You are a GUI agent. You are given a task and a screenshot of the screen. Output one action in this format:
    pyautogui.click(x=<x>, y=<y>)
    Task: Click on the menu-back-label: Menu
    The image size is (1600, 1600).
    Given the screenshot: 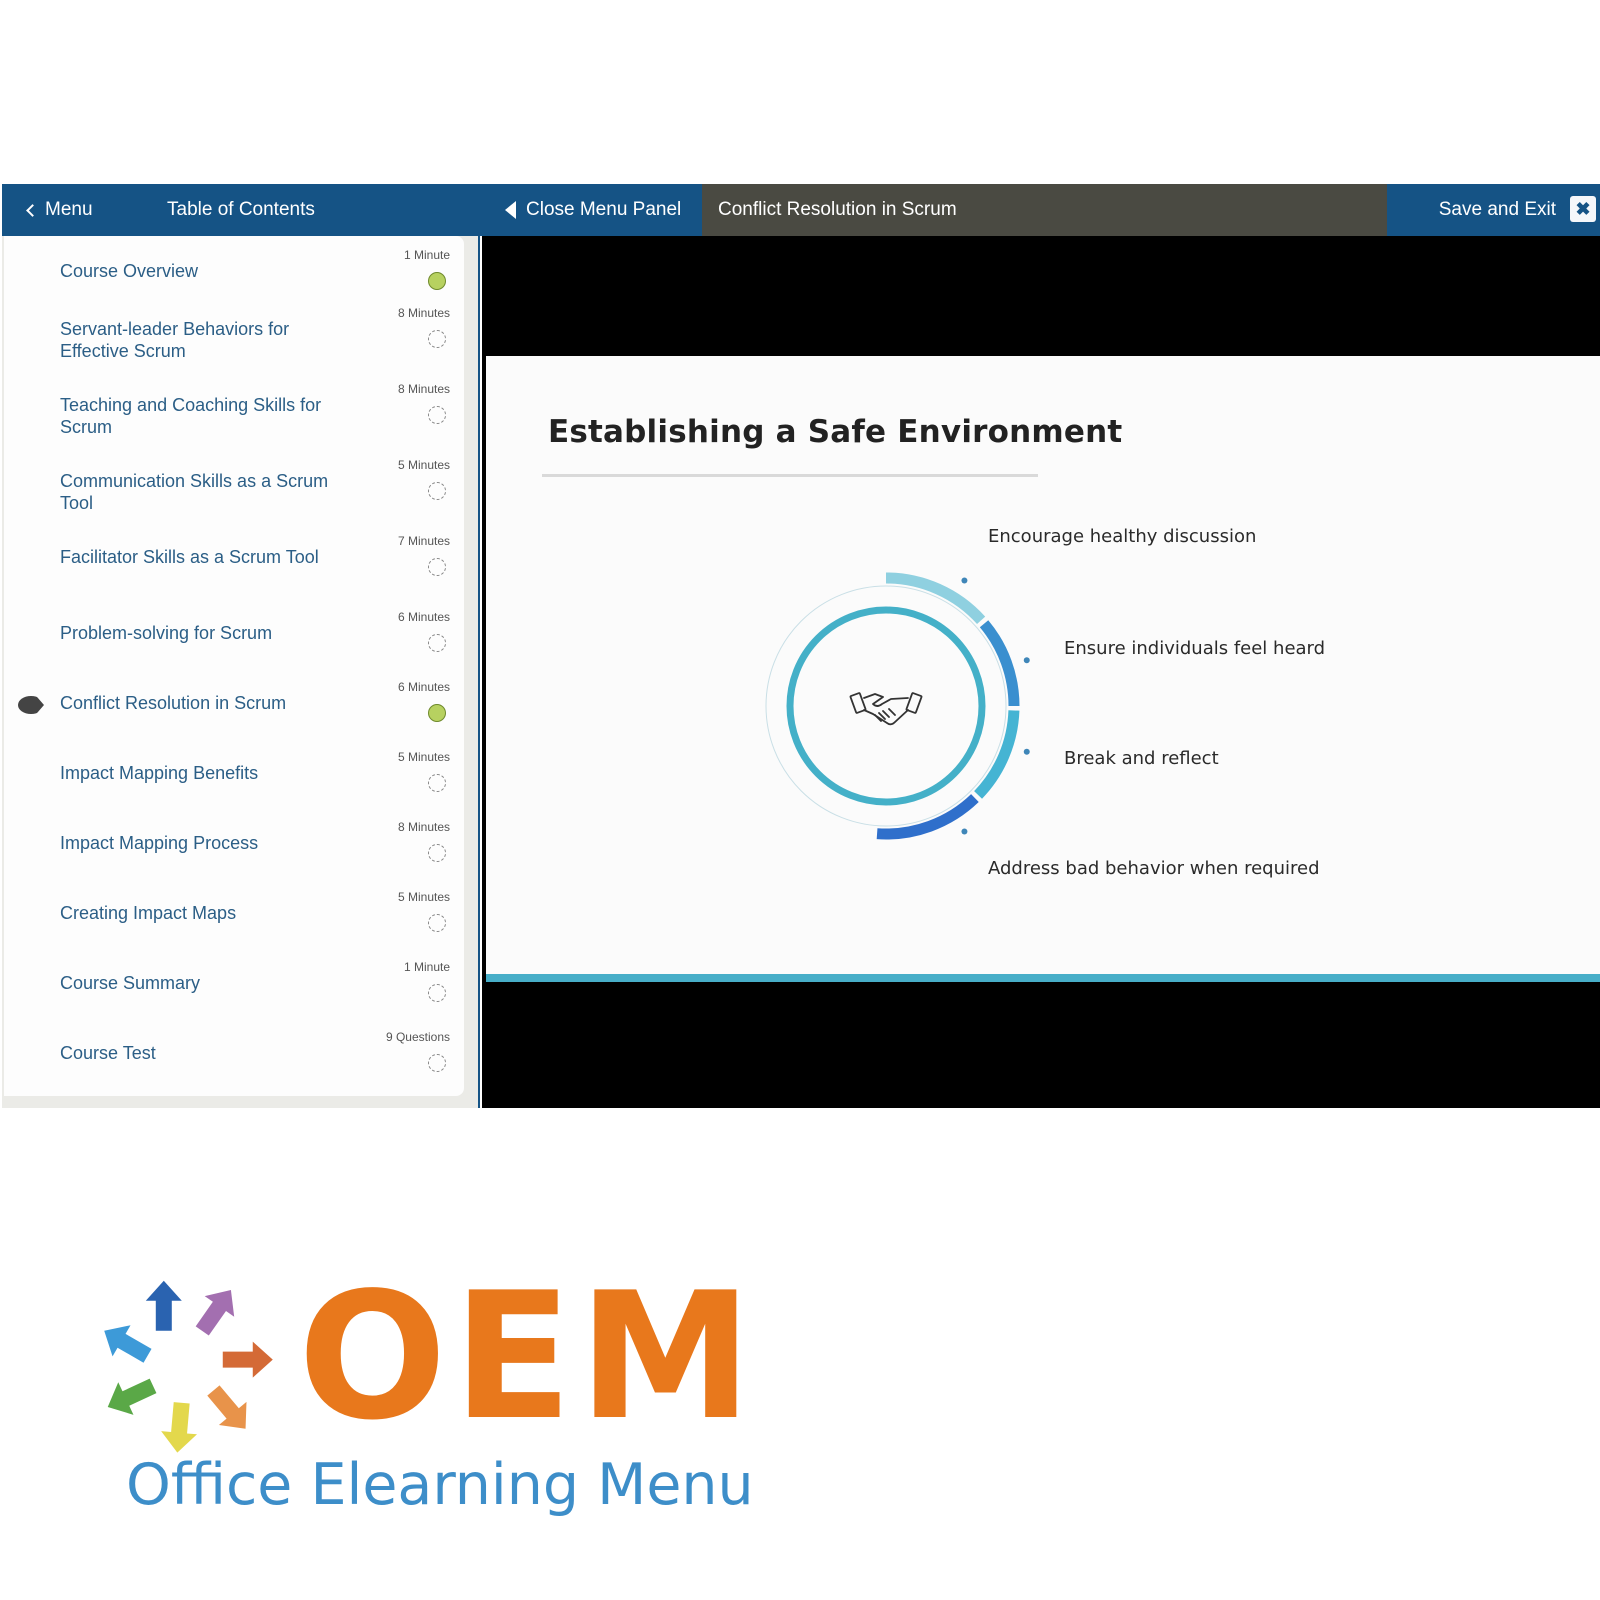 What is the action you would take?
    pyautogui.click(x=69, y=209)
    